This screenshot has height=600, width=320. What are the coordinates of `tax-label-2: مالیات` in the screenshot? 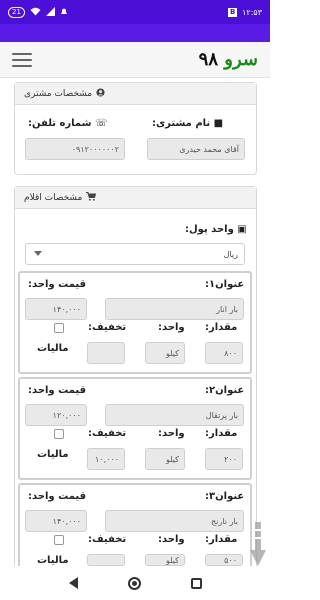 It's located at (53, 454).